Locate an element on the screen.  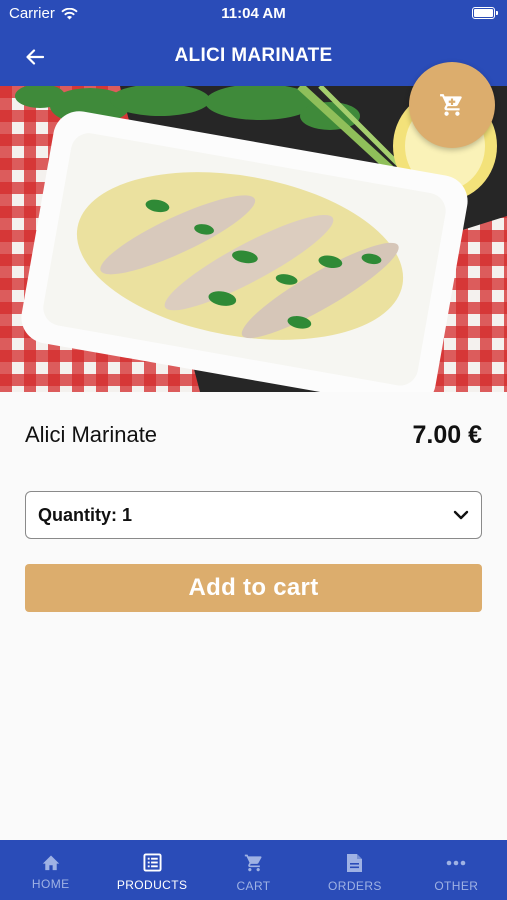
cart-button is located at coordinates (452, 105).